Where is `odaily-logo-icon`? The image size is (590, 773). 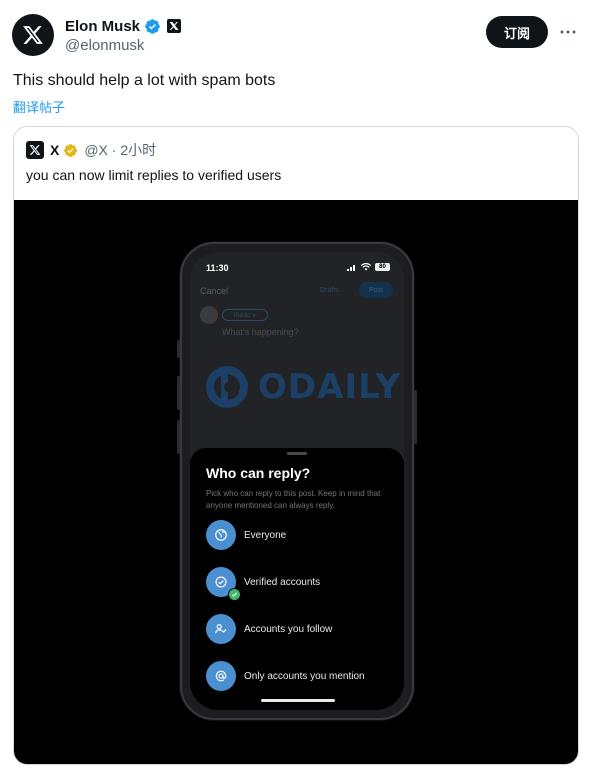 odaily-logo-icon is located at coordinates (227, 387).